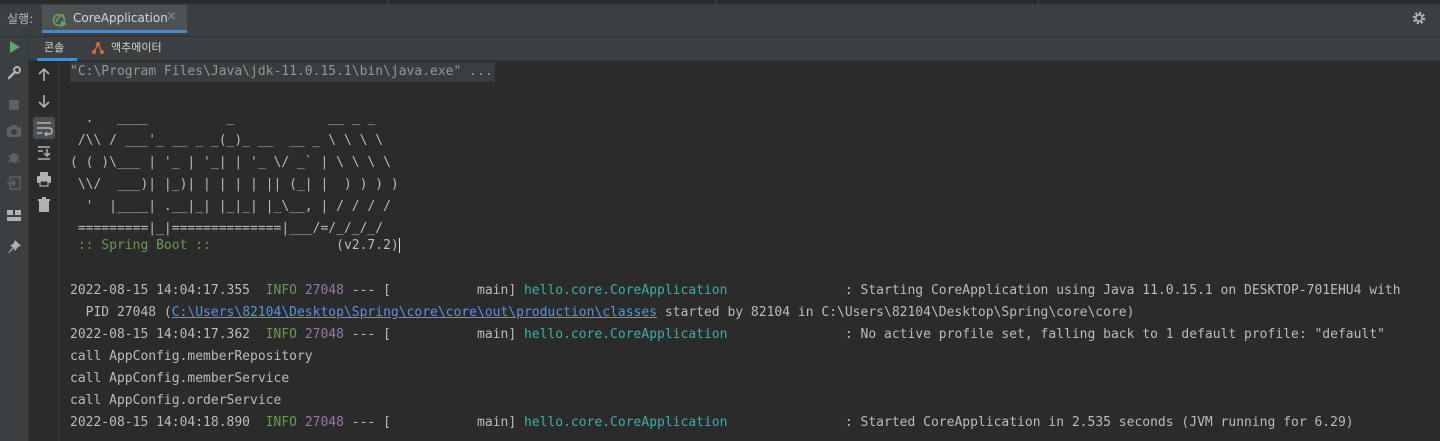  Describe the element at coordinates (120, 18) in the screenshot. I see `tab-label: CoreApplication` at that location.